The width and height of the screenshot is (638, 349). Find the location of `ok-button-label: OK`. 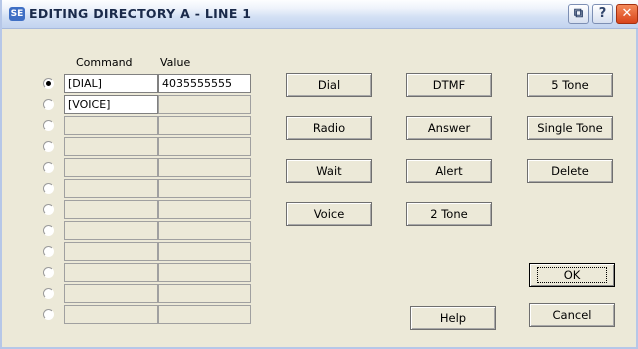

ok-button-label: OK is located at coordinates (572, 275).